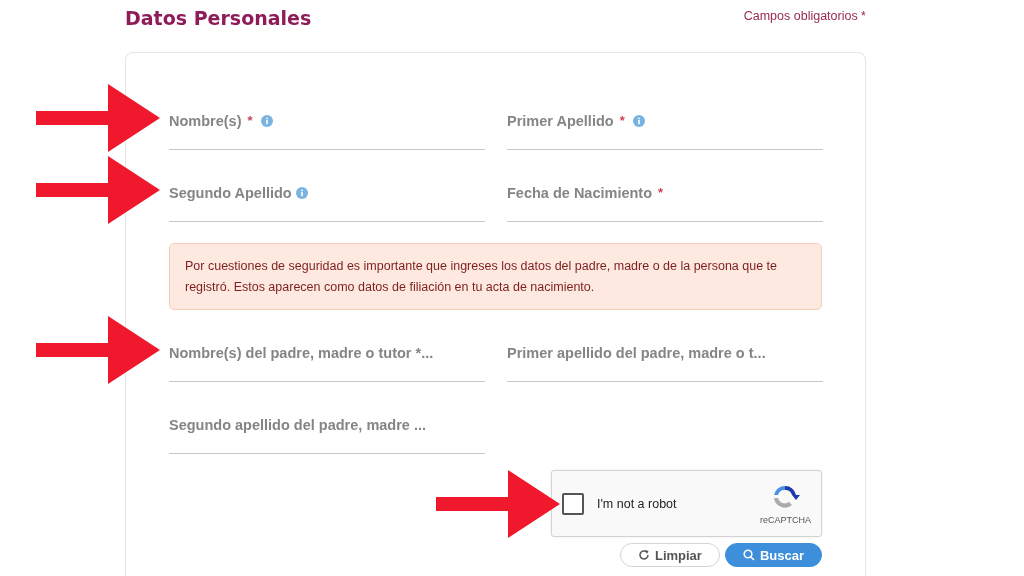  I want to click on section-title: Datos Personales, so click(218, 18).